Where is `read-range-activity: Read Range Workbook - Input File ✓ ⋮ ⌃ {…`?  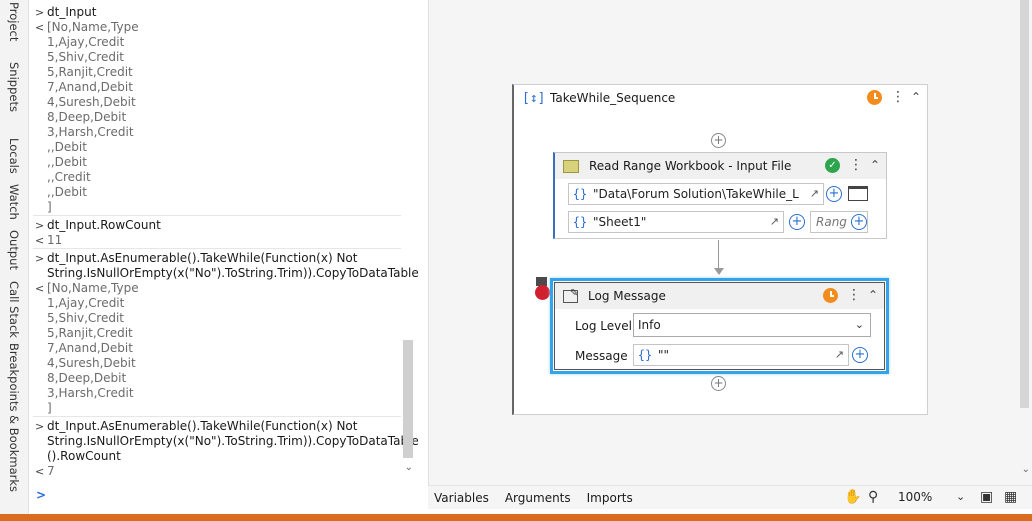 read-range-activity: Read Range Workbook - Input File ✓ ⋮ ⌃ {… is located at coordinates (720, 195).